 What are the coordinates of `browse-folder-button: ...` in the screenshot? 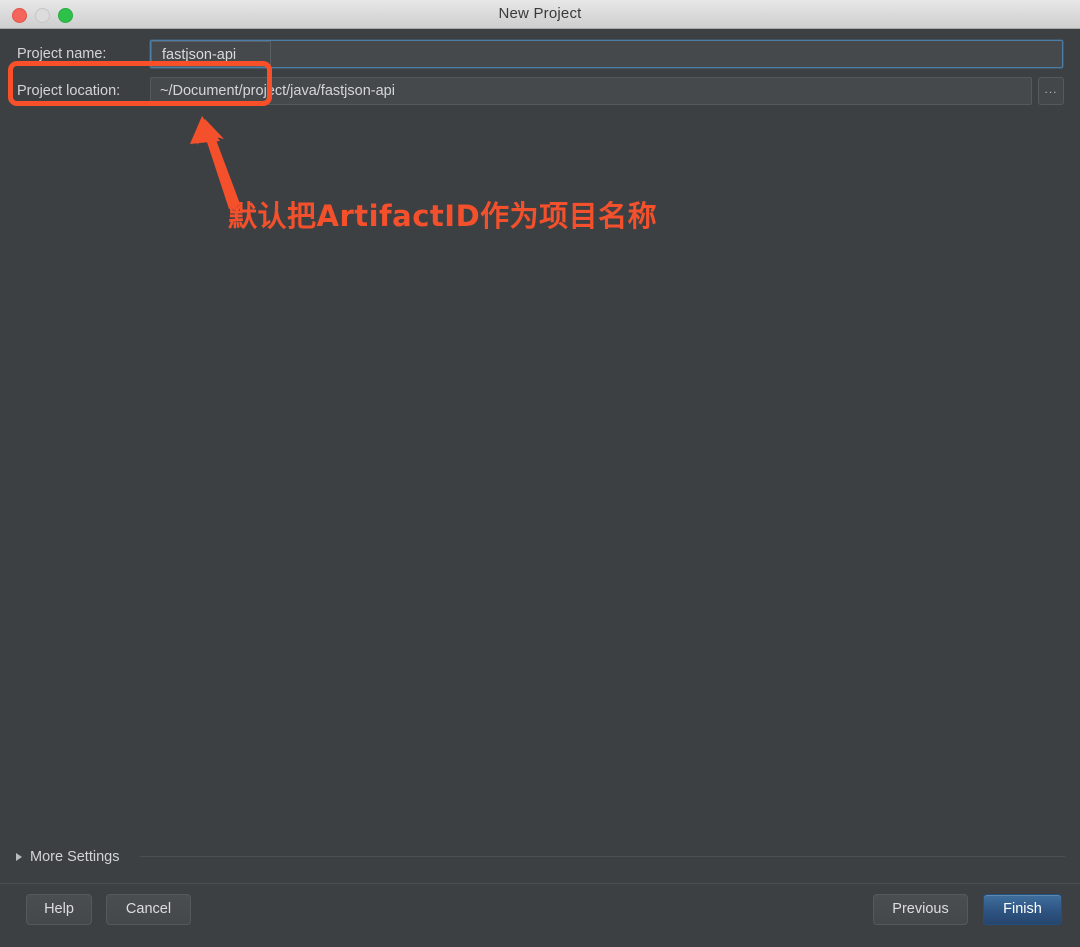 It's located at (1051, 91).